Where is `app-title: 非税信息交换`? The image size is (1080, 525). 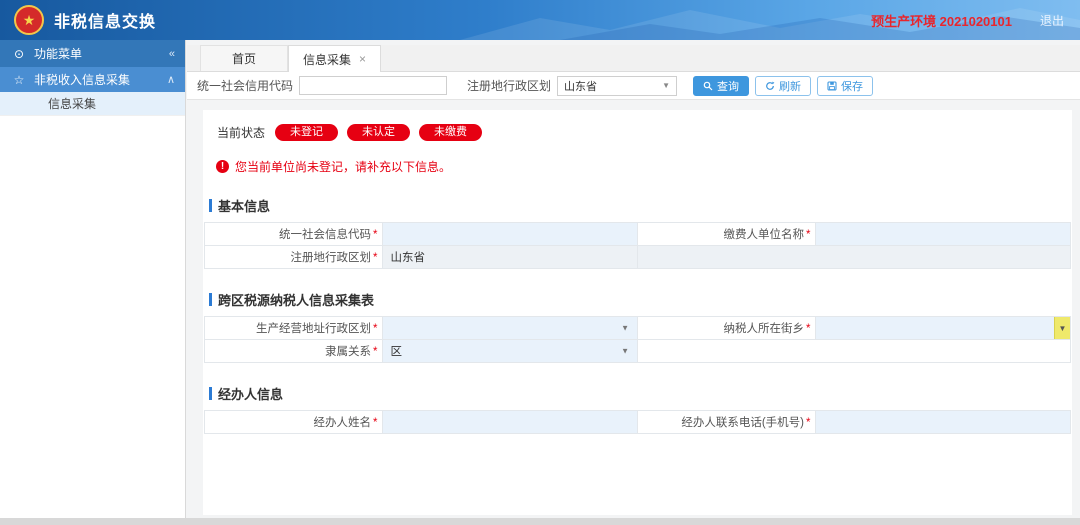
app-title: 非税信息交换 is located at coordinates (105, 22).